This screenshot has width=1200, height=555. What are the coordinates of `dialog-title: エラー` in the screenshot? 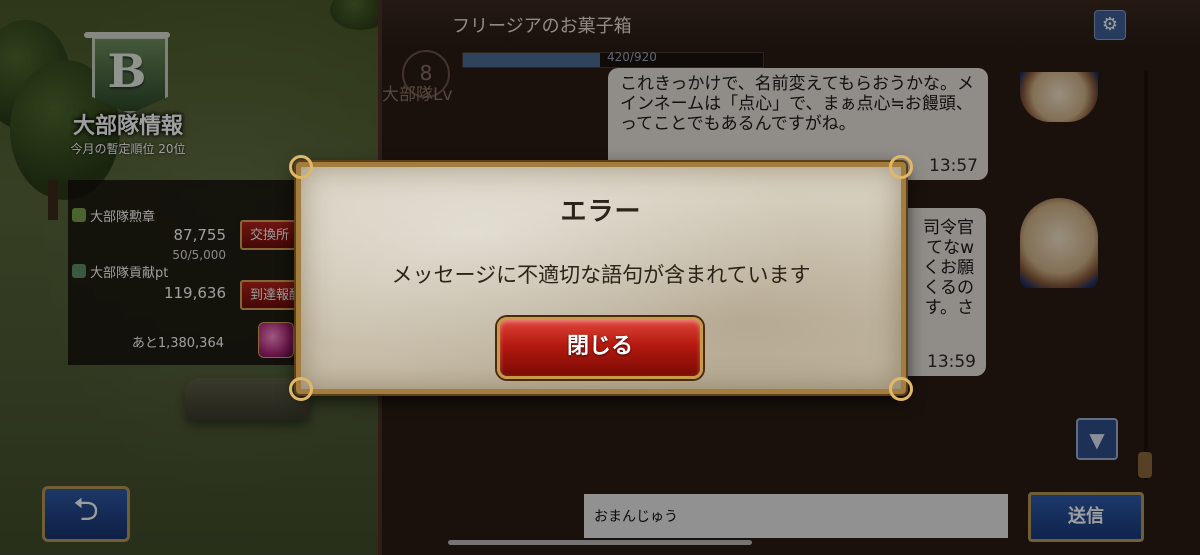 It's located at (601, 212).